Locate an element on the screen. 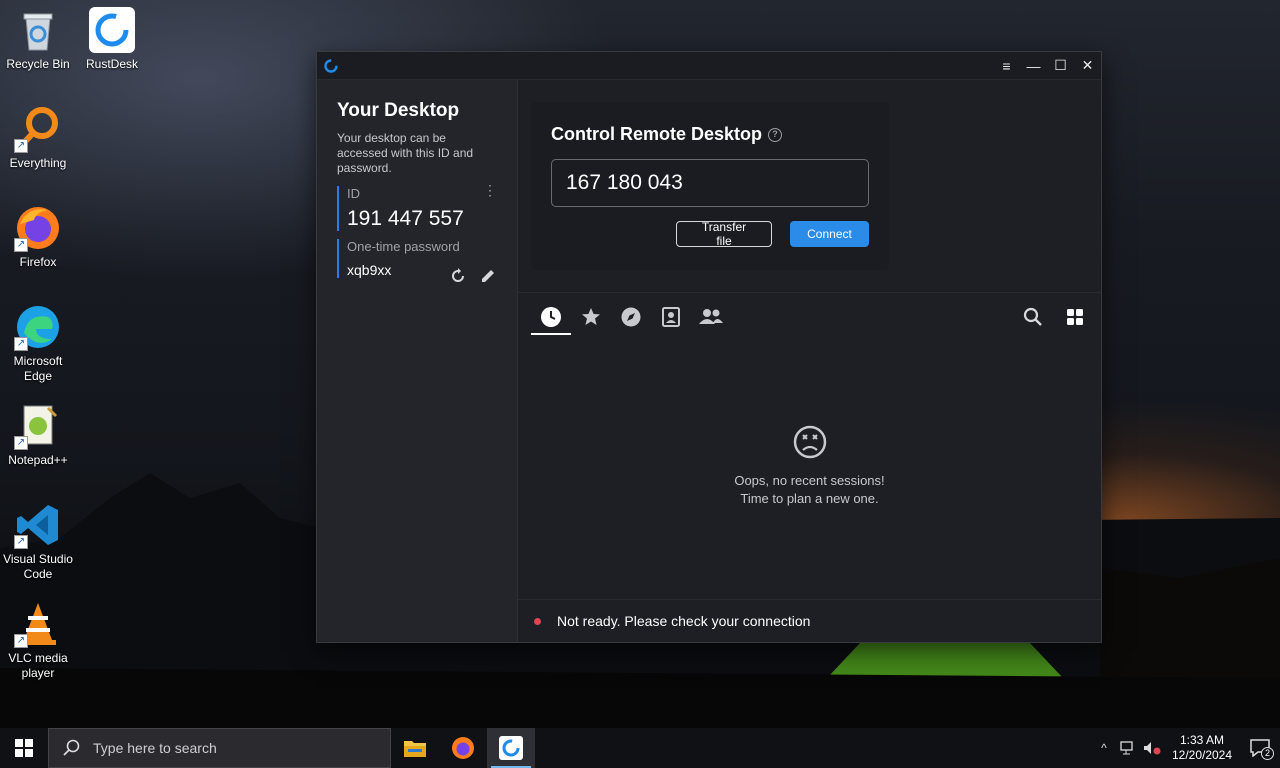 Image resolution: width=1280 pixels, height=768 pixels. desktop-icon-edge: ↗ Microsoft Edge is located at coordinates (38, 343).